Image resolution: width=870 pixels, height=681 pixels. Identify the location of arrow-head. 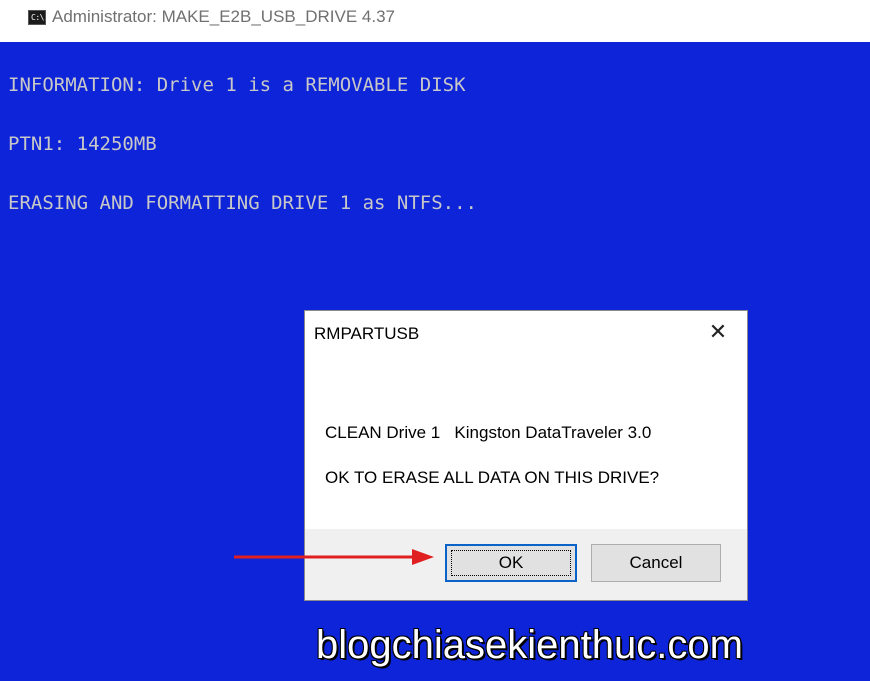
(423, 557).